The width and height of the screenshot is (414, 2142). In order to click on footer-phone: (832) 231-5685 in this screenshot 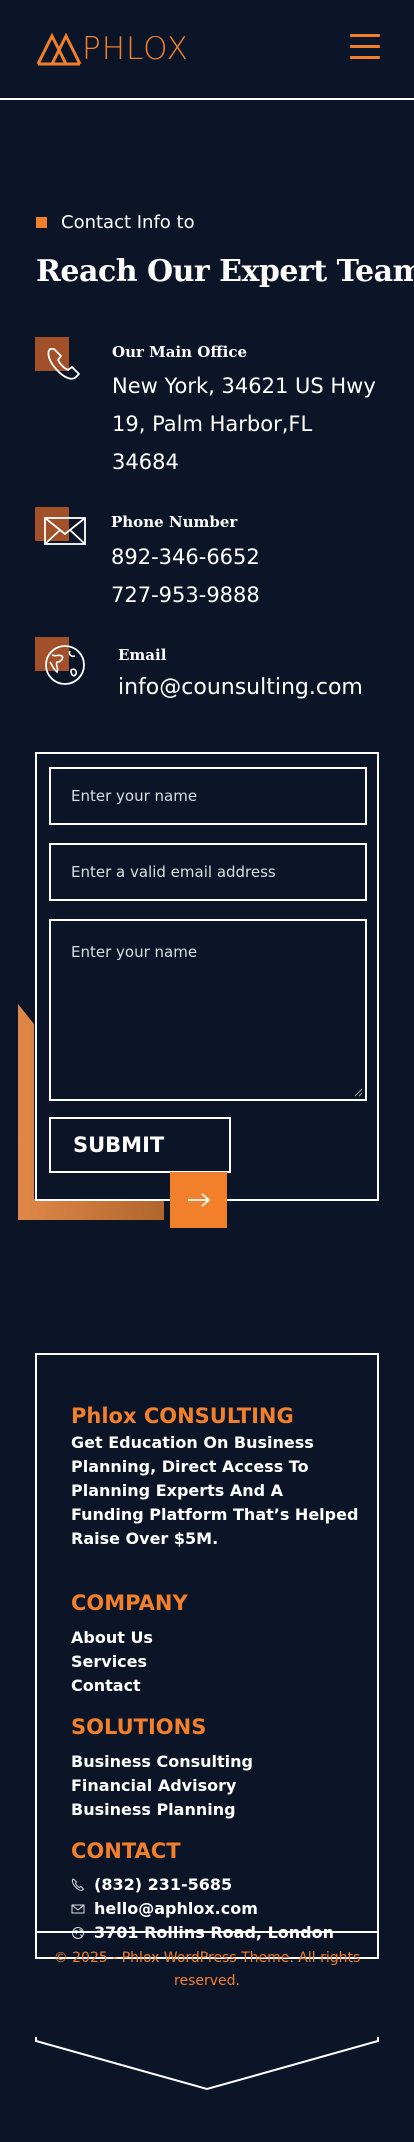, I will do `click(151, 1884)`.